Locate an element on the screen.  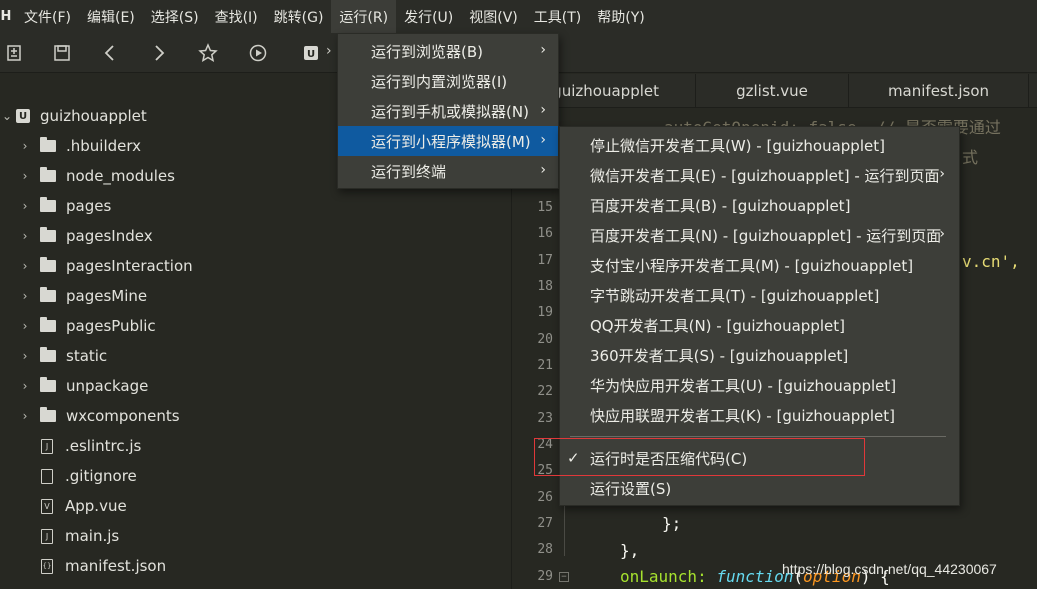
save-icon is located at coordinates (62, 53).